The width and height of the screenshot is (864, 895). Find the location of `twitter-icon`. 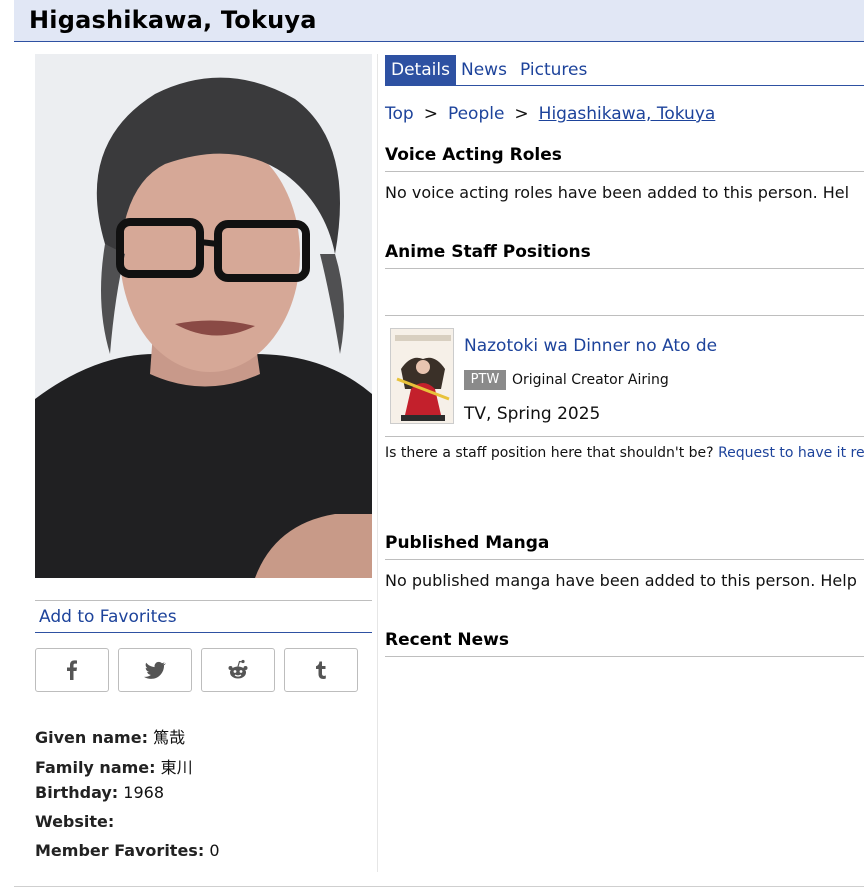

twitter-icon is located at coordinates (155, 670).